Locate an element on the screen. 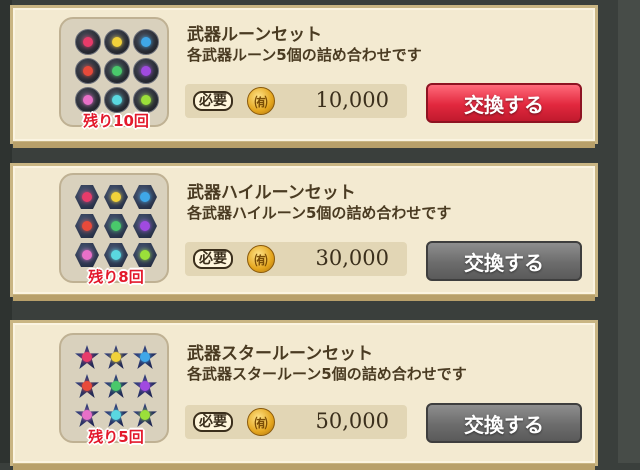 The image size is (640, 470). cost-amount: 30,000 is located at coordinates (352, 258).